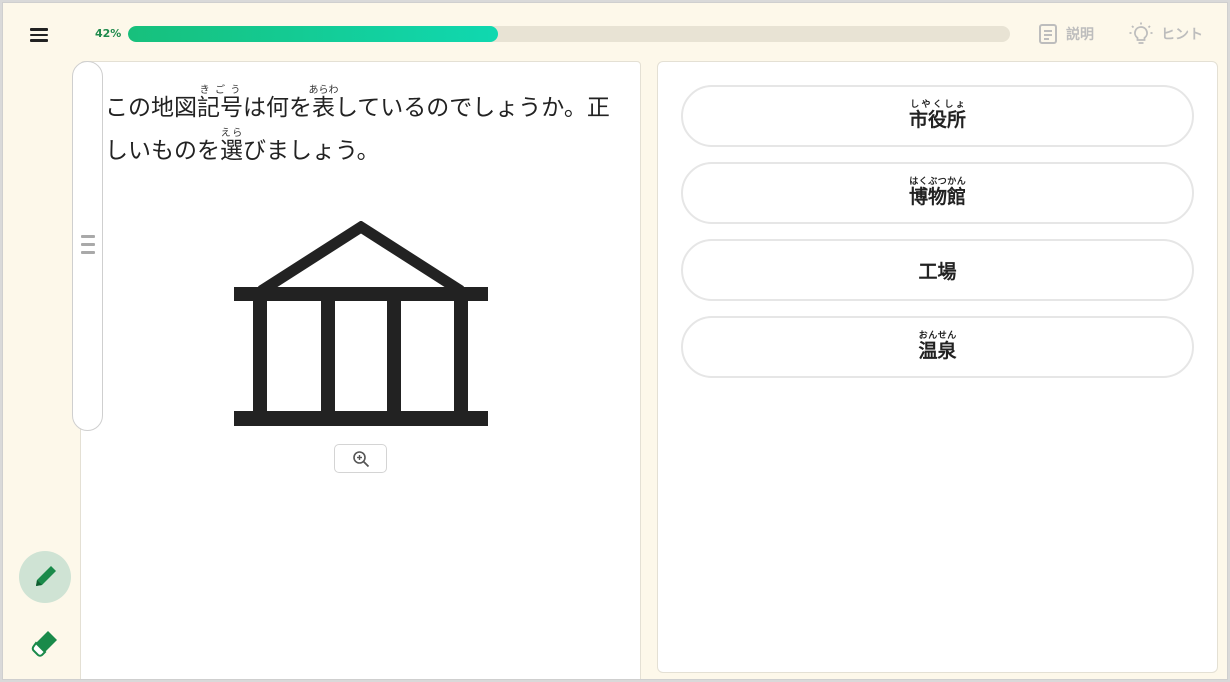 This screenshot has width=1230, height=682. I want to click on option-label: 工場, so click(937, 271).